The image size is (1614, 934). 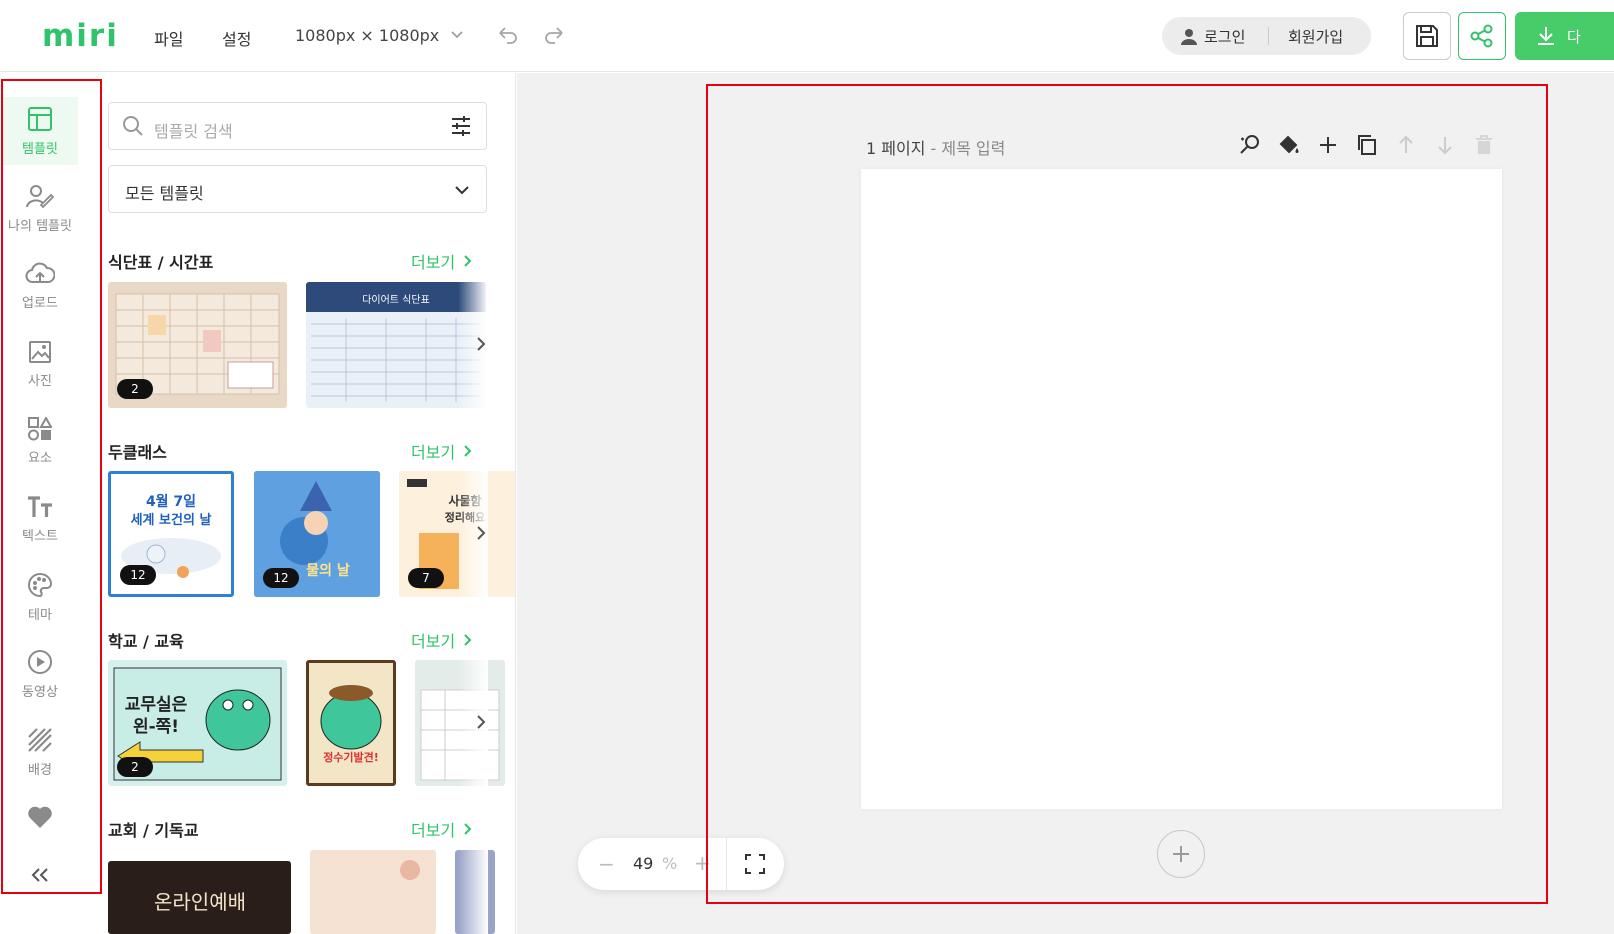 What do you see at coordinates (168, 38) in the screenshot?
I see `menu-file: 파일` at bounding box center [168, 38].